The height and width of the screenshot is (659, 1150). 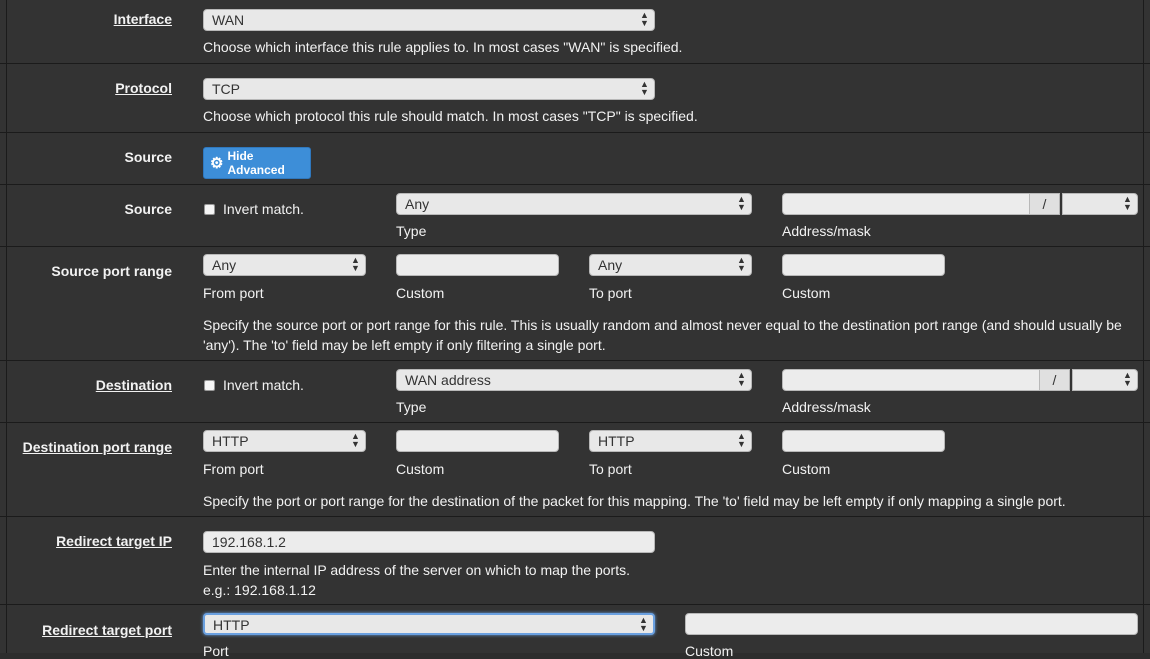 What do you see at coordinates (209, 385) in the screenshot?
I see `destination-invert-checkbox` at bounding box center [209, 385].